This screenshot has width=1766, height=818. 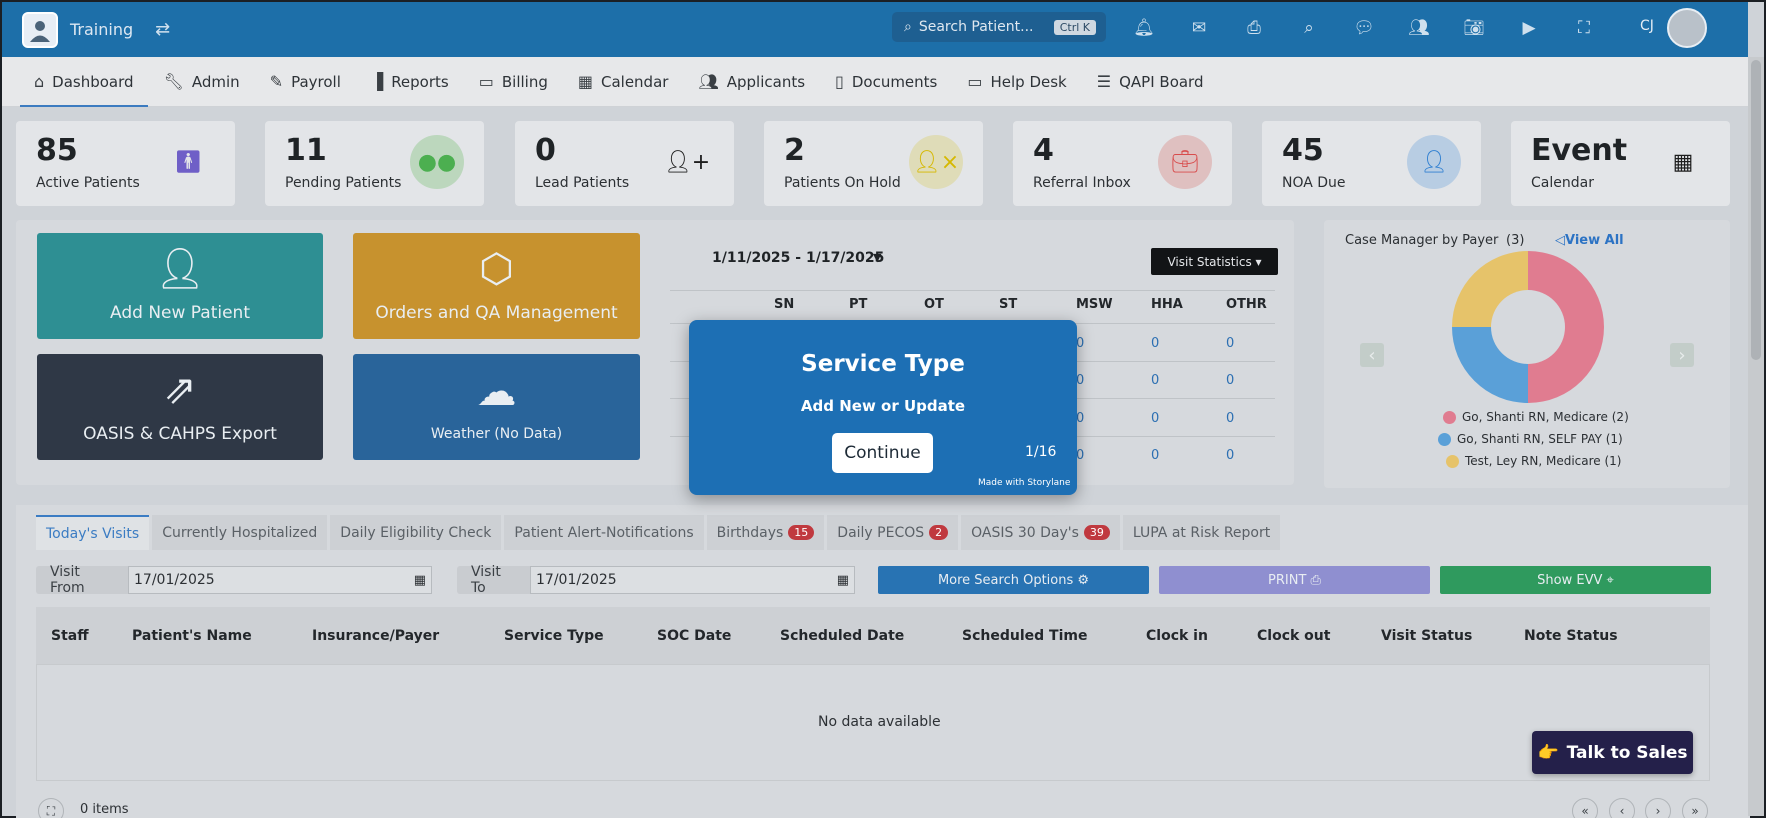 I want to click on show-evv-button: Show EVV ⌖, so click(x=1575, y=580).